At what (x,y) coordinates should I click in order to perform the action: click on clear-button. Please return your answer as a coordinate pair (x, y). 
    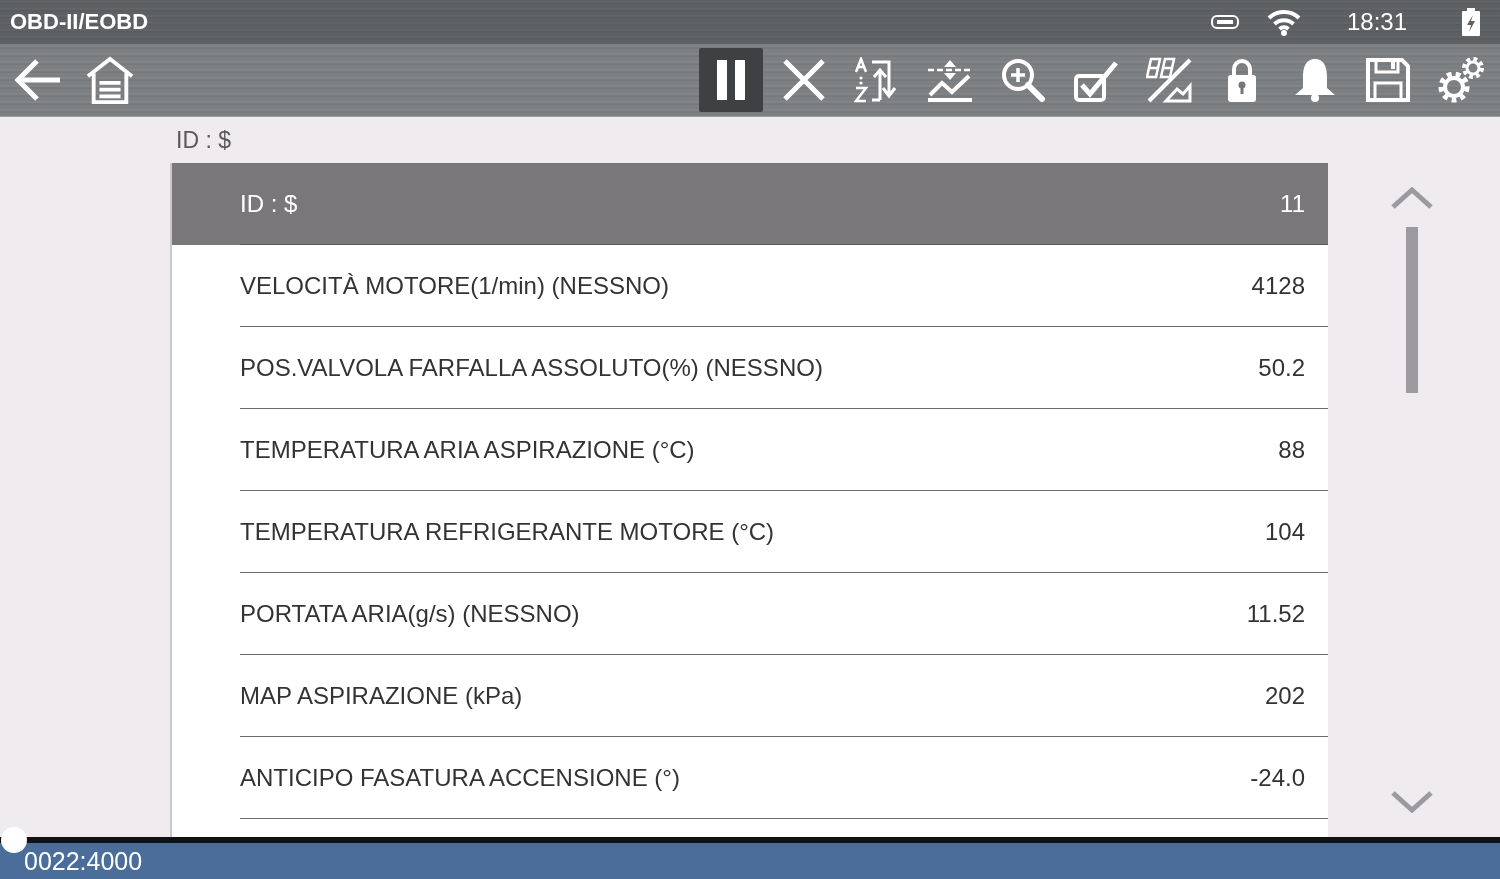
    Looking at the image, I should click on (804, 80).